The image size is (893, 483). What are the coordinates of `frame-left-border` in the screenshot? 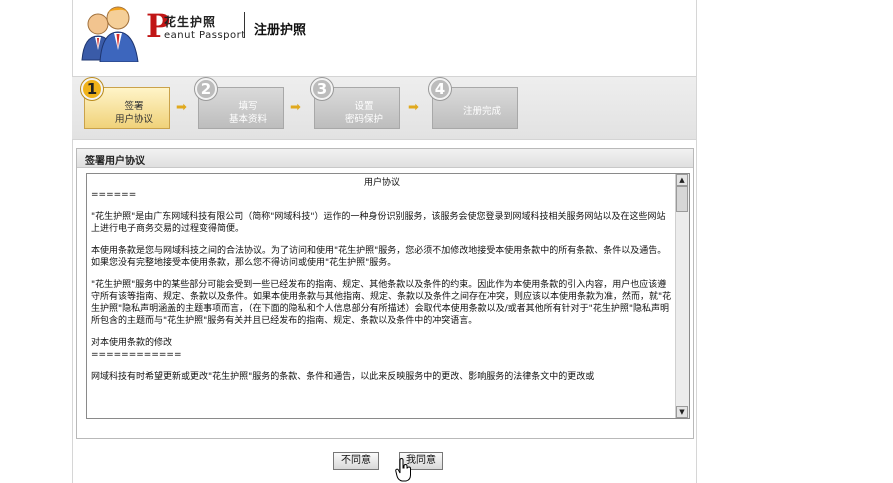 It's located at (72, 241).